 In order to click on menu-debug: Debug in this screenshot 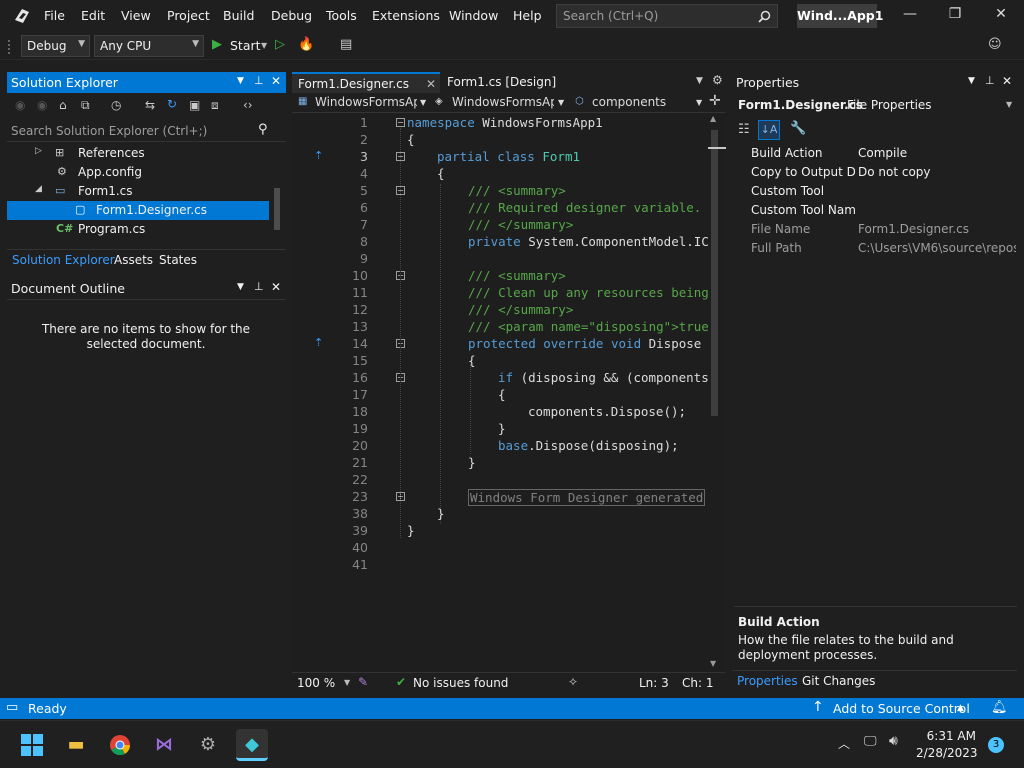, I will do `click(291, 15)`.